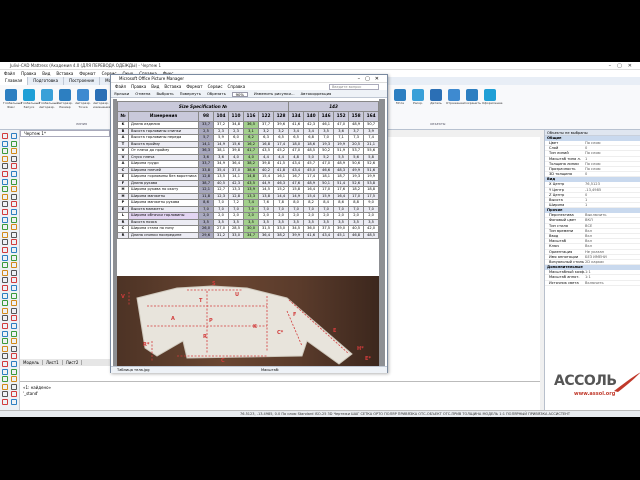 This screenshot has height=480, width=640. What do you see at coordinates (194, 86) in the screenshot?
I see `viewer-menu-item: Формат` at bounding box center [194, 86].